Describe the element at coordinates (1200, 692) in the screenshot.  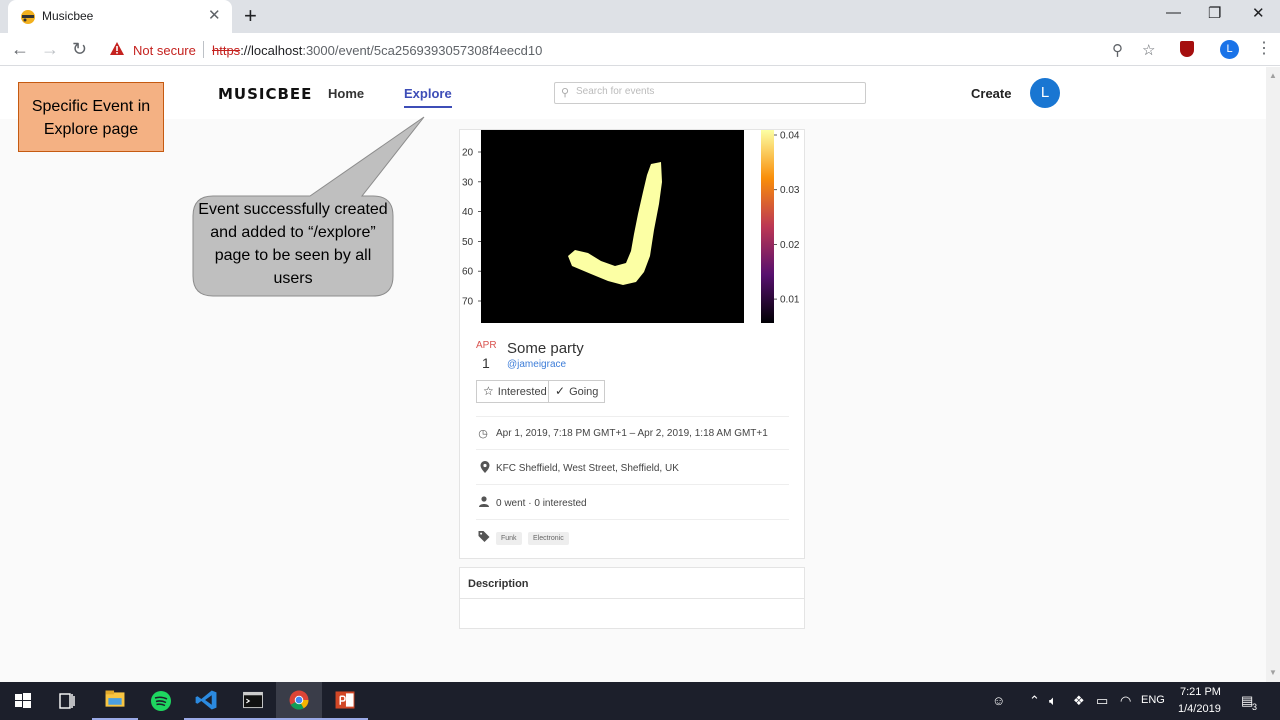
I see `taskbar-time: 7:21 PM` at that location.